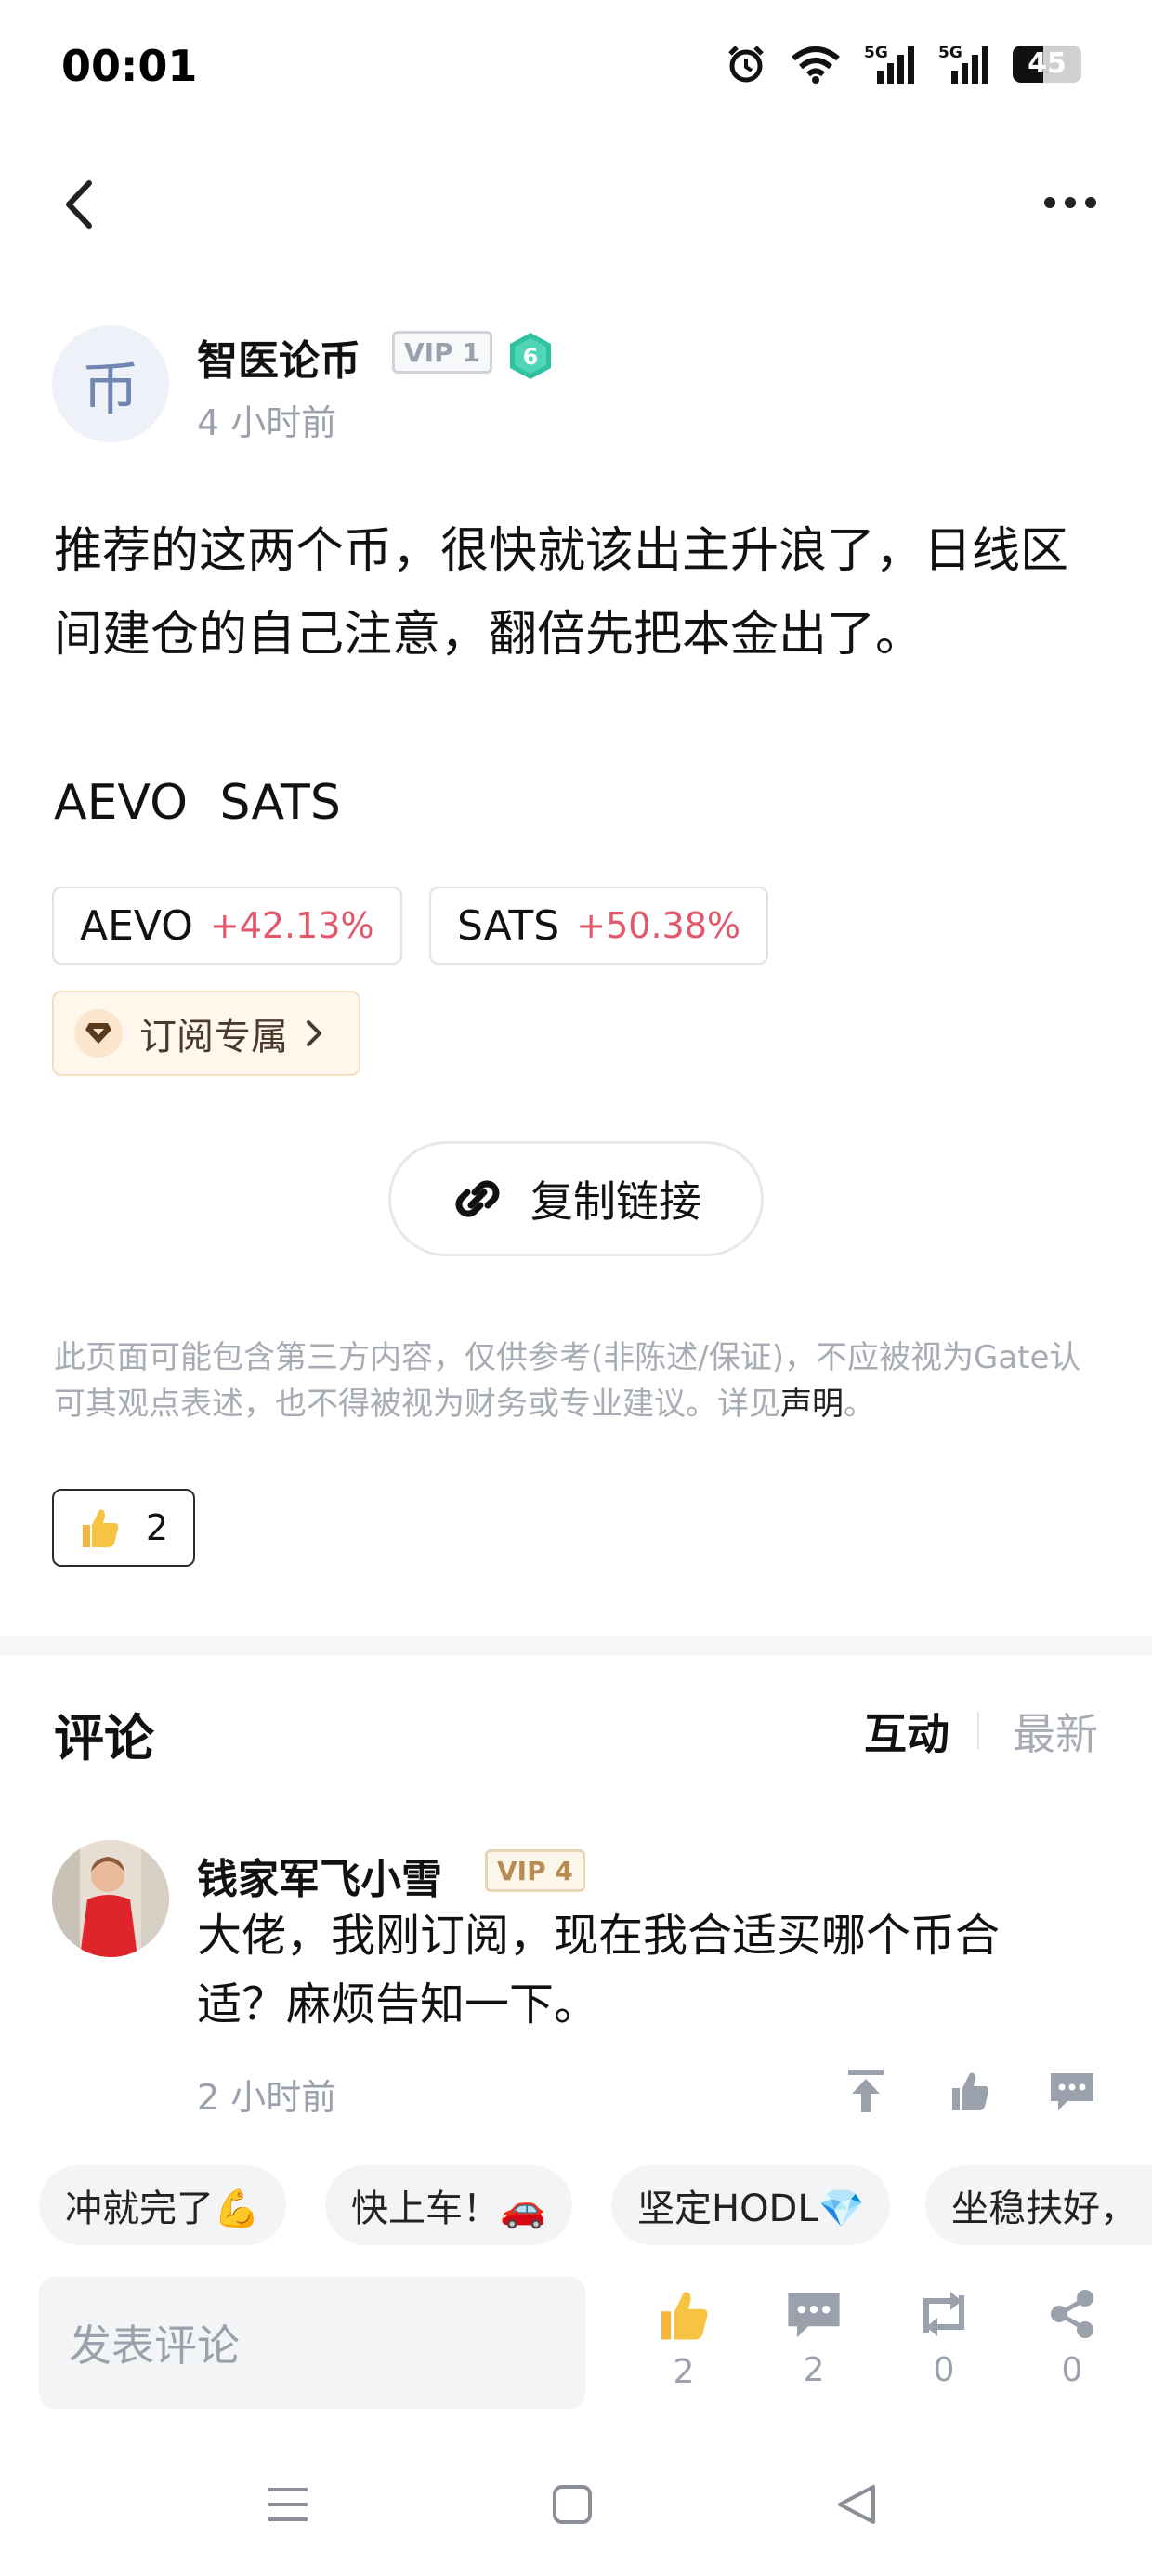  Describe the element at coordinates (129, 66) in the screenshot. I see `status-time: 00:01` at that location.